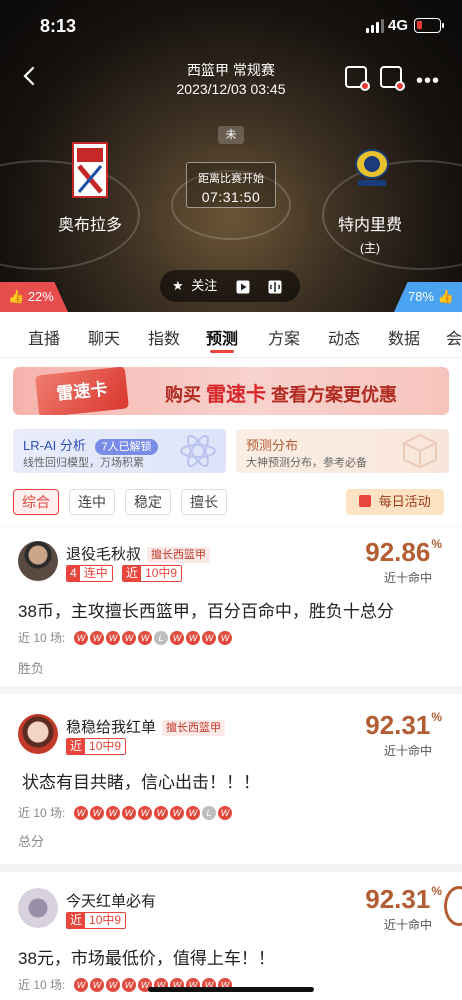 Image resolution: width=462 pixels, height=1000 pixels. I want to click on countdown-value: 07:31:50, so click(231, 197).